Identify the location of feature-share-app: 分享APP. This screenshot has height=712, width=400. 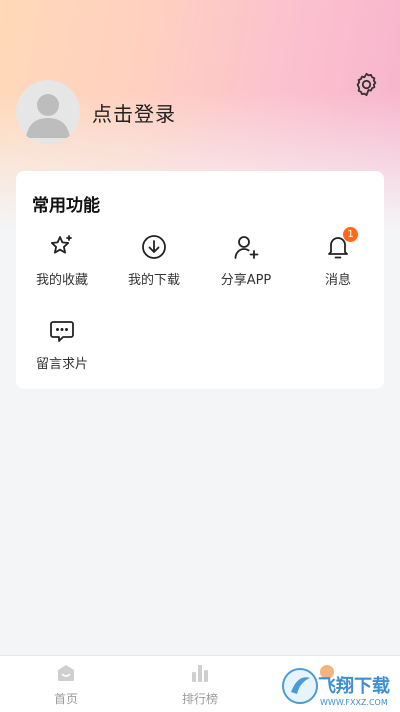
(246, 263).